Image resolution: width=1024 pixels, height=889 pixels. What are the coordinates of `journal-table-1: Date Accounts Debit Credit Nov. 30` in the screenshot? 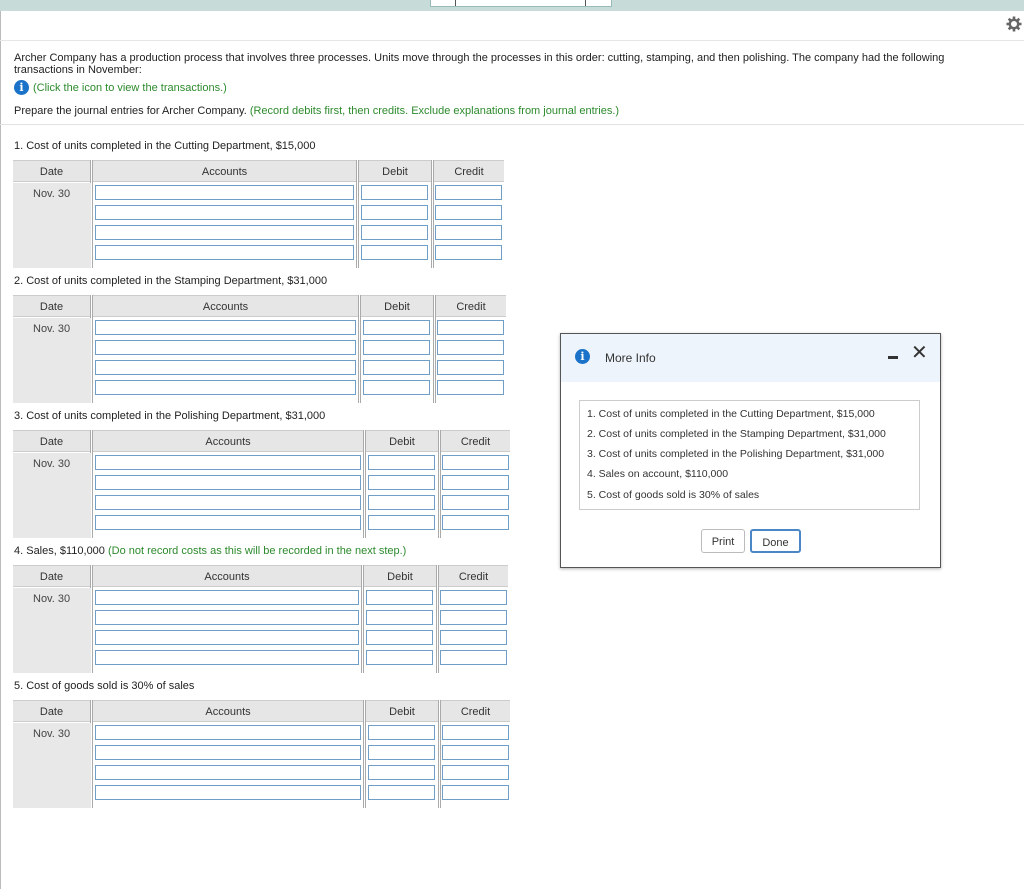 It's located at (258, 214).